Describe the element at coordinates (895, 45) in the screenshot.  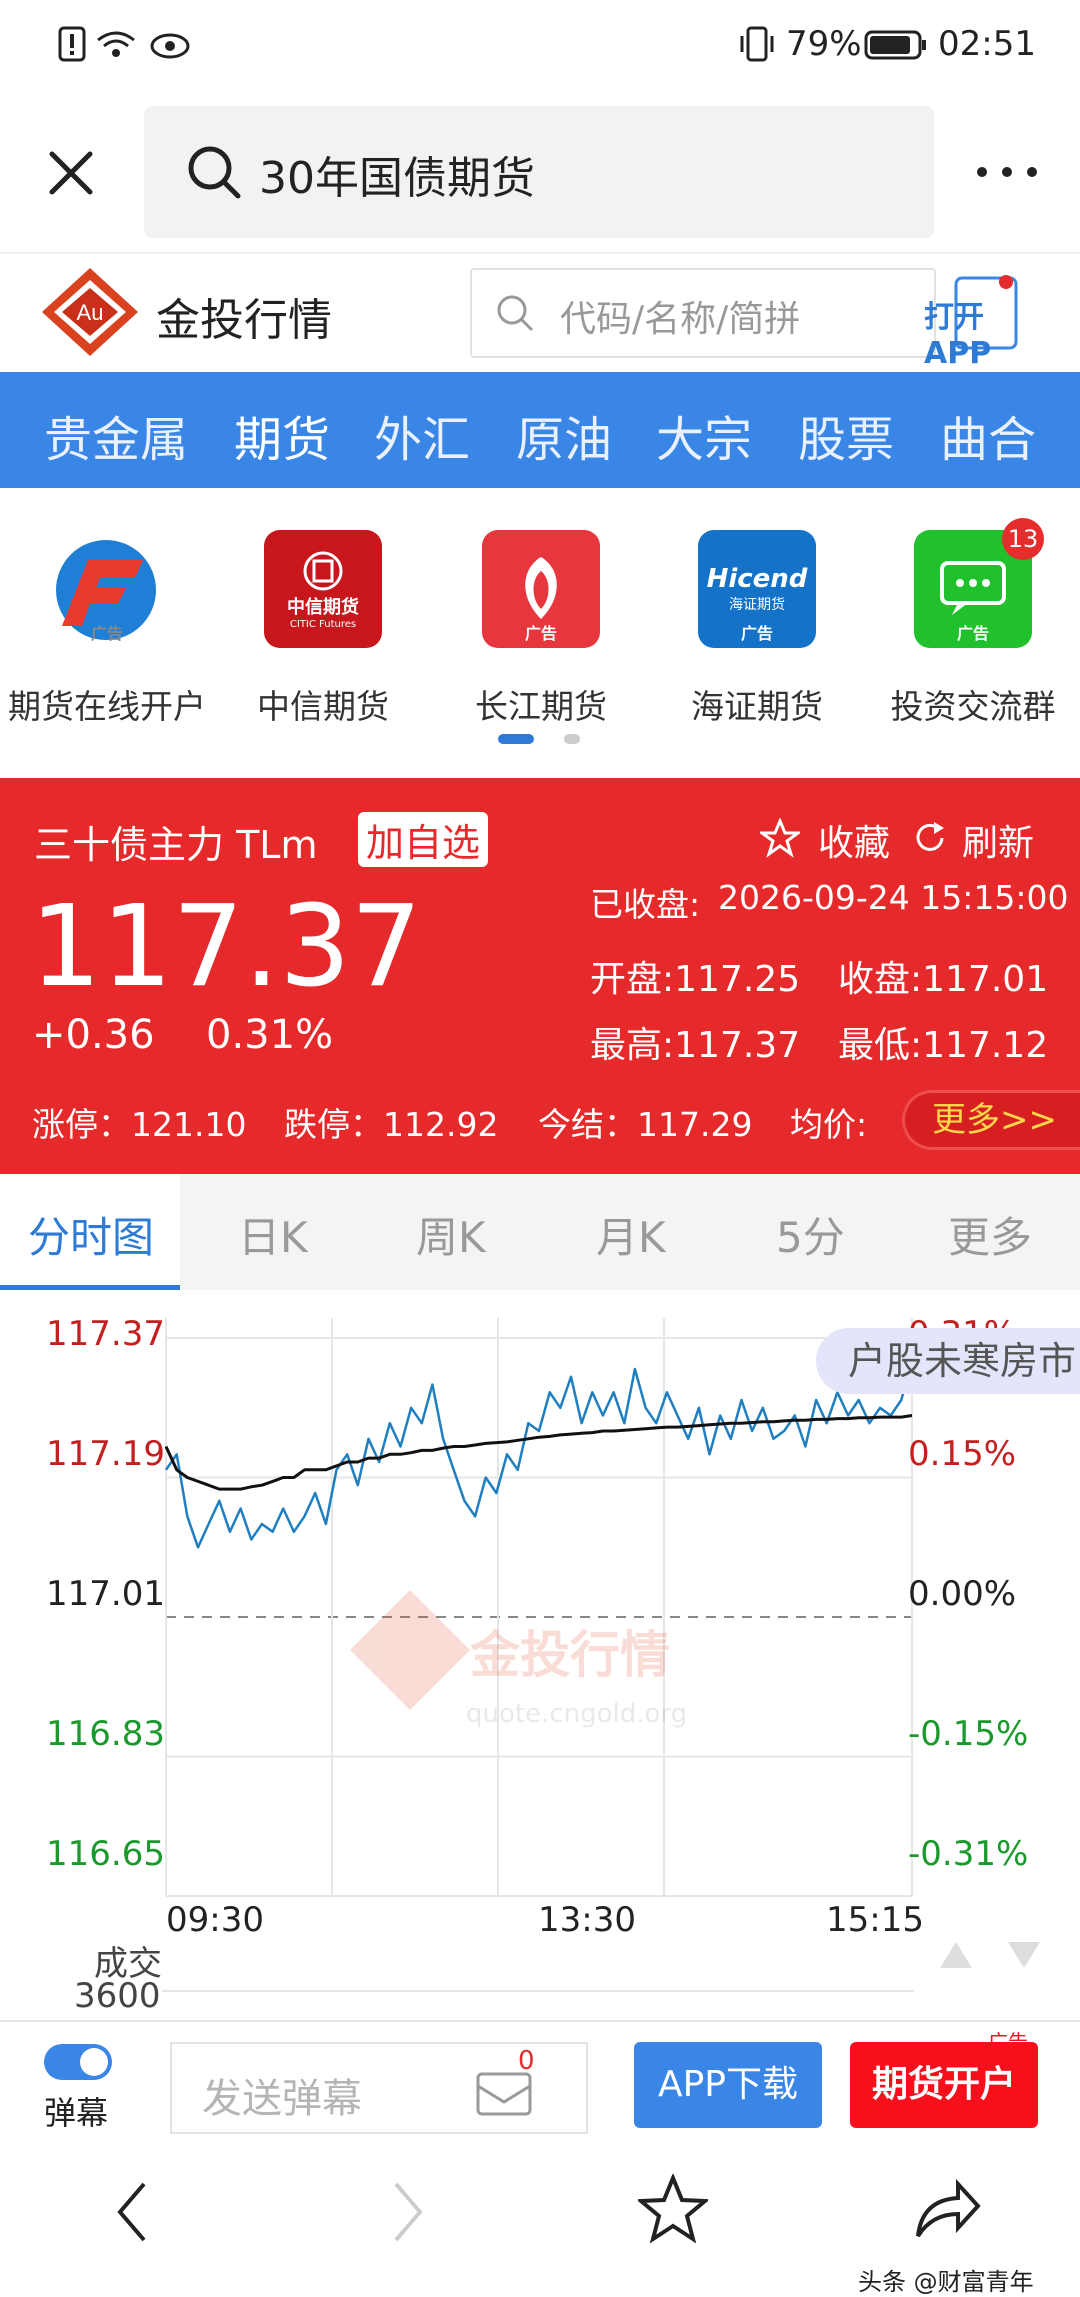
I see `battery-icon` at that location.